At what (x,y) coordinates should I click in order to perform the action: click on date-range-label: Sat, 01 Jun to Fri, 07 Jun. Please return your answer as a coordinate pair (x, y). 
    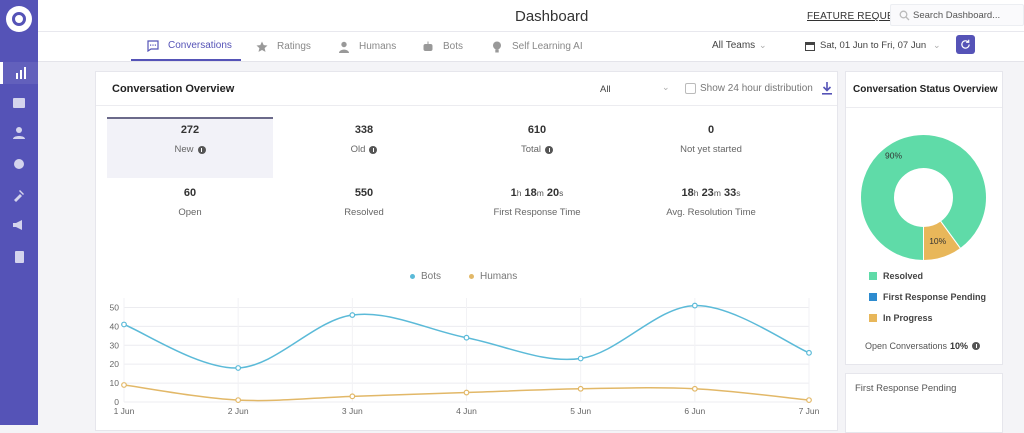
    Looking at the image, I should click on (873, 45).